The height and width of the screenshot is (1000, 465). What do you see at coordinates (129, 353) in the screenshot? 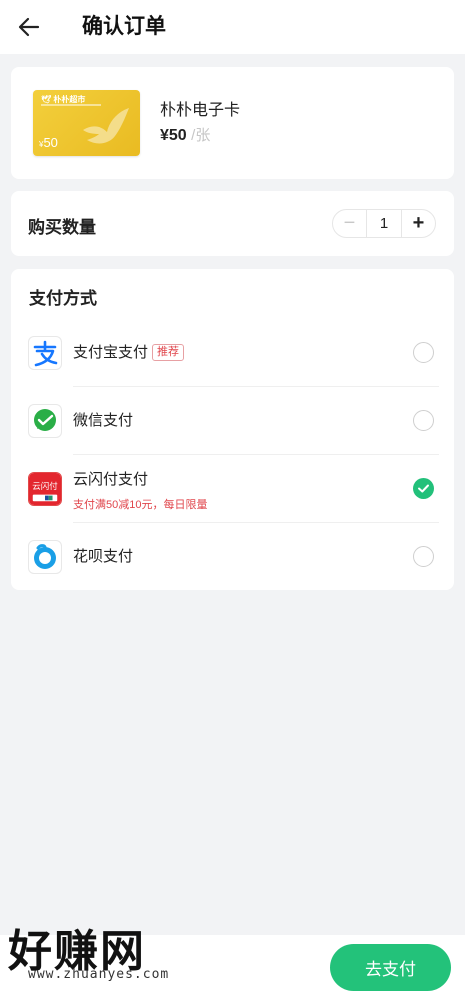
I see `payment-name: 支付宝支付 推荐` at bounding box center [129, 353].